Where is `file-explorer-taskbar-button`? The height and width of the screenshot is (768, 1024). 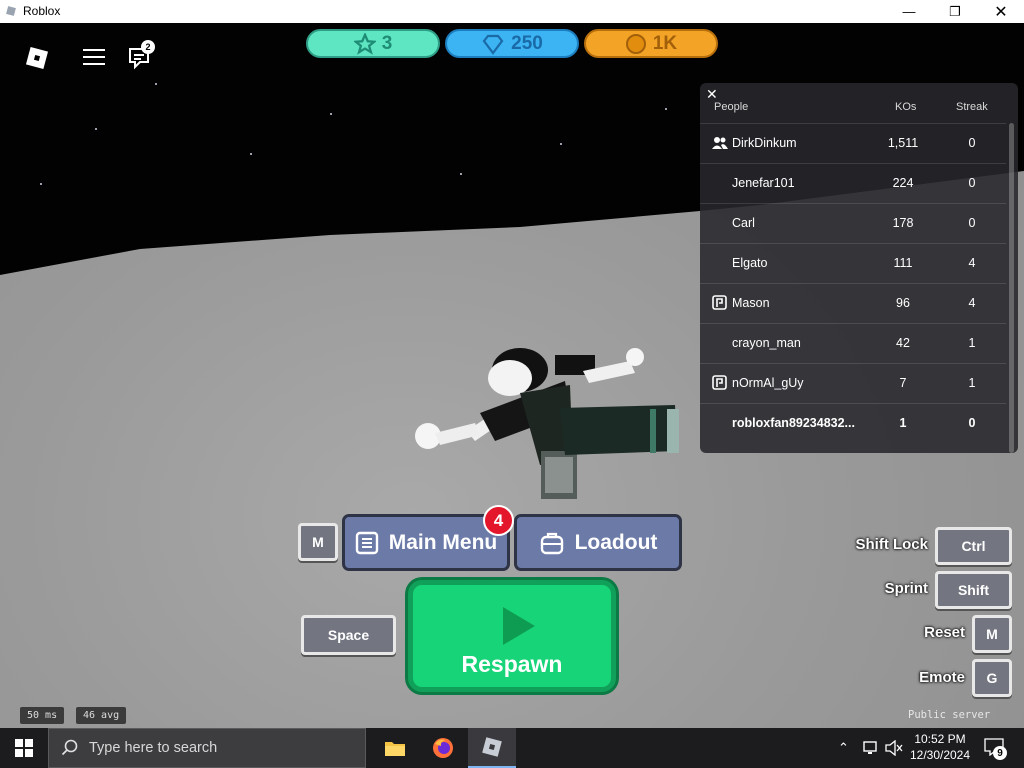
file-explorer-taskbar-button is located at coordinates (395, 748).